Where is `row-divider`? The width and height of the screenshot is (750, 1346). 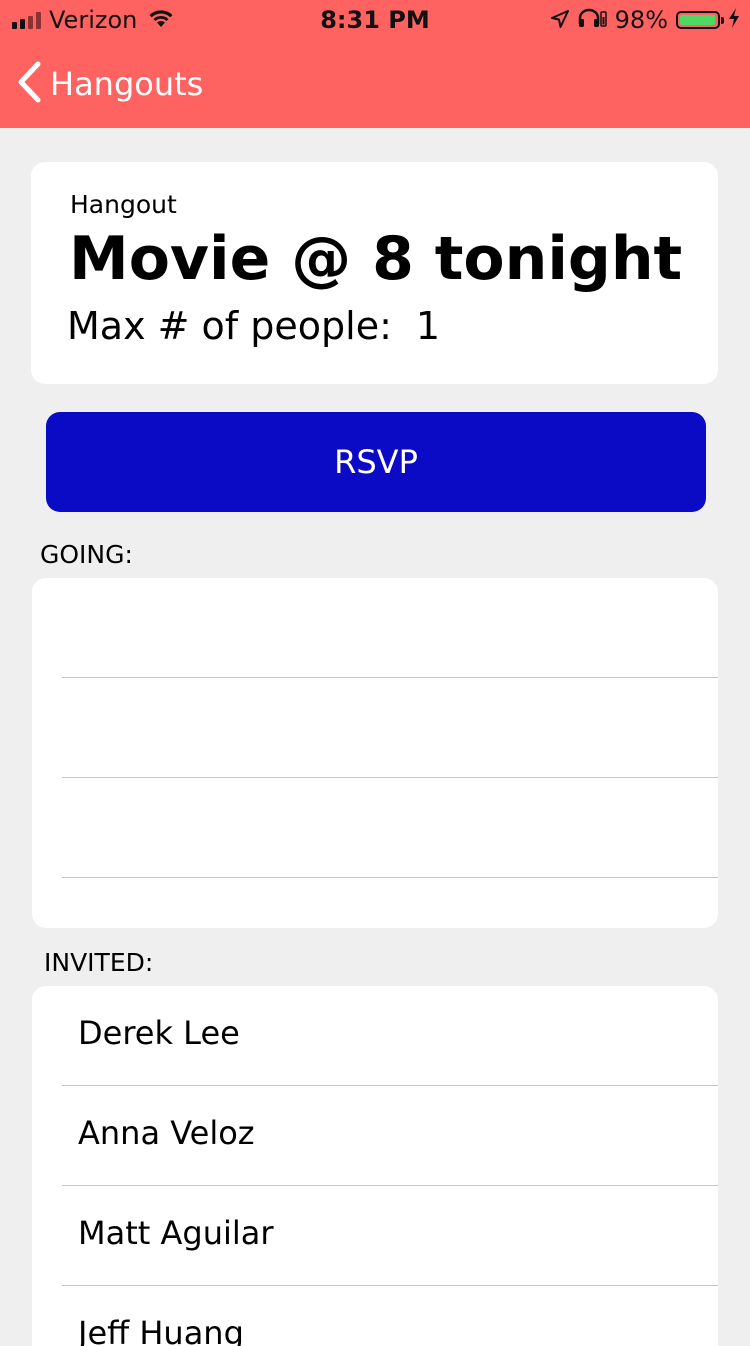
row-divider is located at coordinates (390, 877).